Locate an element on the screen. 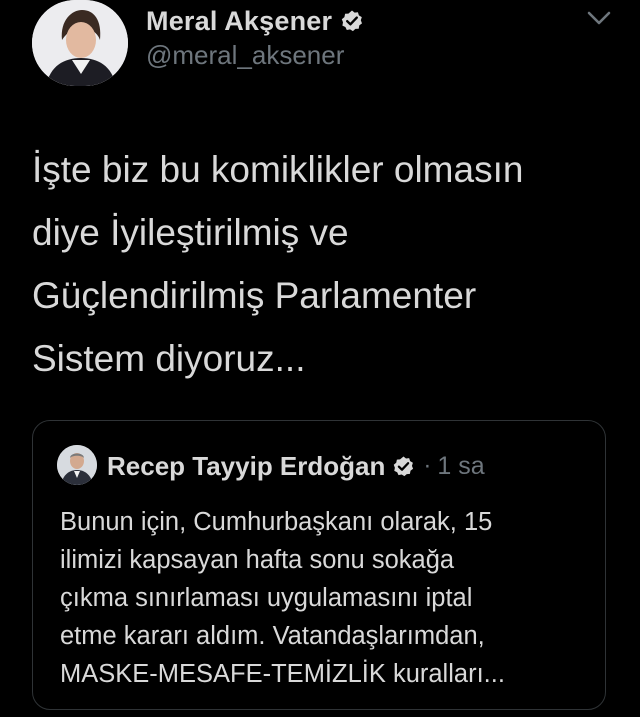 This screenshot has width=640, height=717. quoted-timestamp: 1 sa is located at coordinates (460, 466).